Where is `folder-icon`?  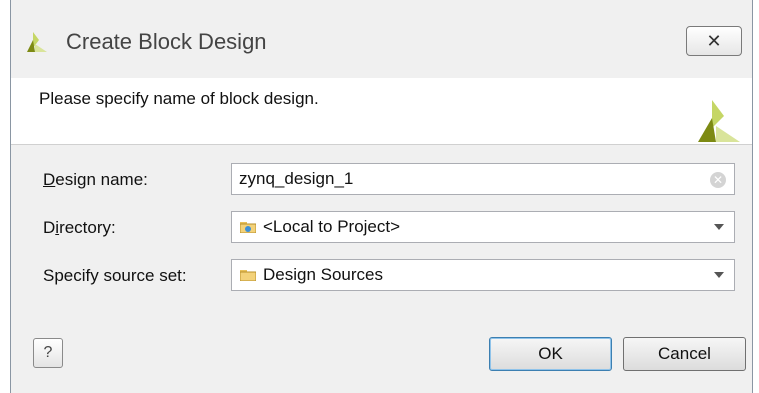 folder-icon is located at coordinates (248, 275).